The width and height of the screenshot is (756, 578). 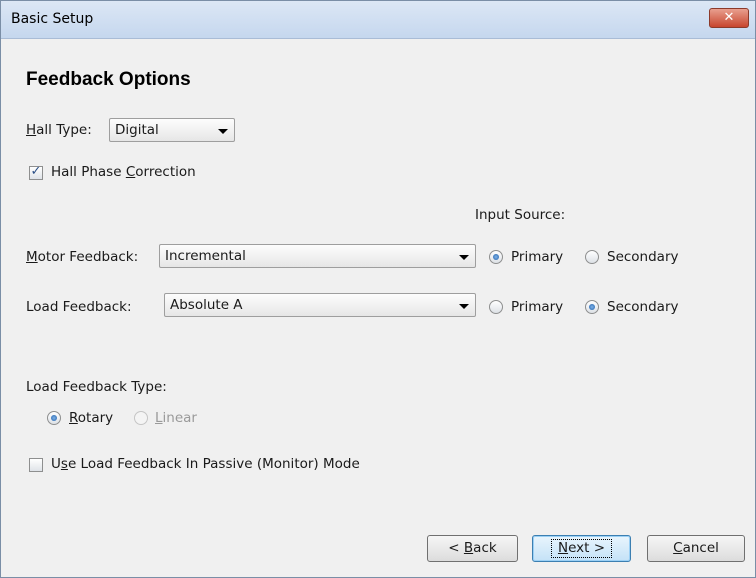 I want to click on motor-feedback-secondary-label: Secondary, so click(x=643, y=257).